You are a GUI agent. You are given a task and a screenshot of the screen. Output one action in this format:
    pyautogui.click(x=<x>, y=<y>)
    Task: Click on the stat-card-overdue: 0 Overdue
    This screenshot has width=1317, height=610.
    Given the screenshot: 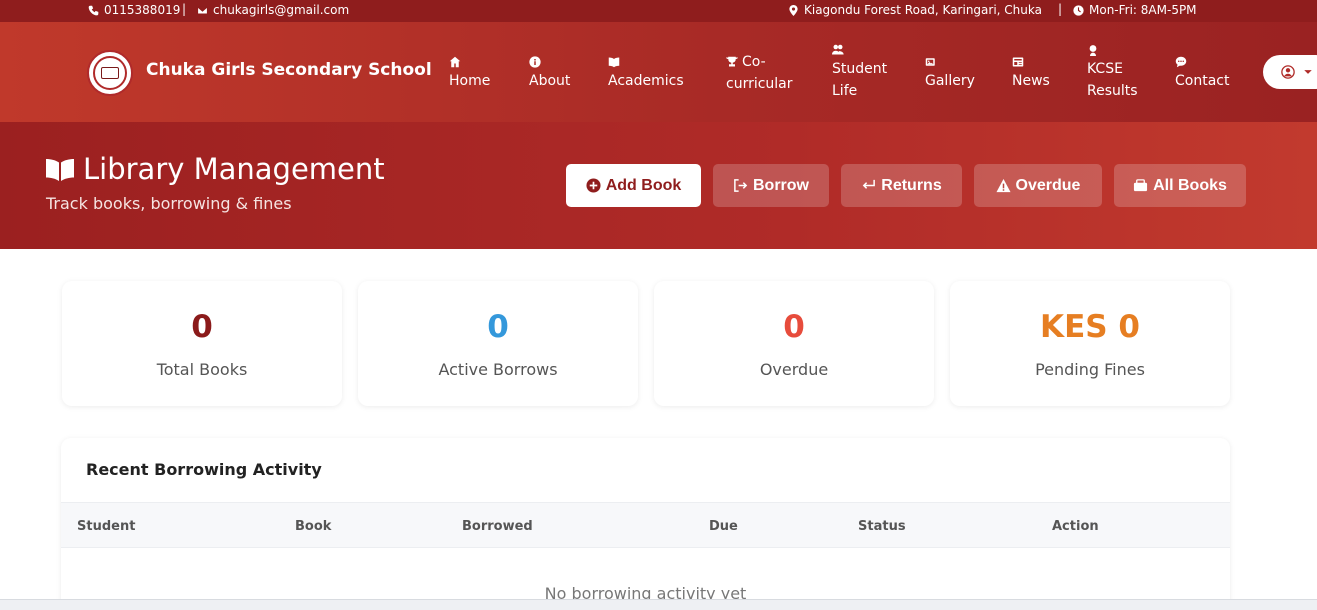 What is the action you would take?
    pyautogui.click(x=794, y=343)
    